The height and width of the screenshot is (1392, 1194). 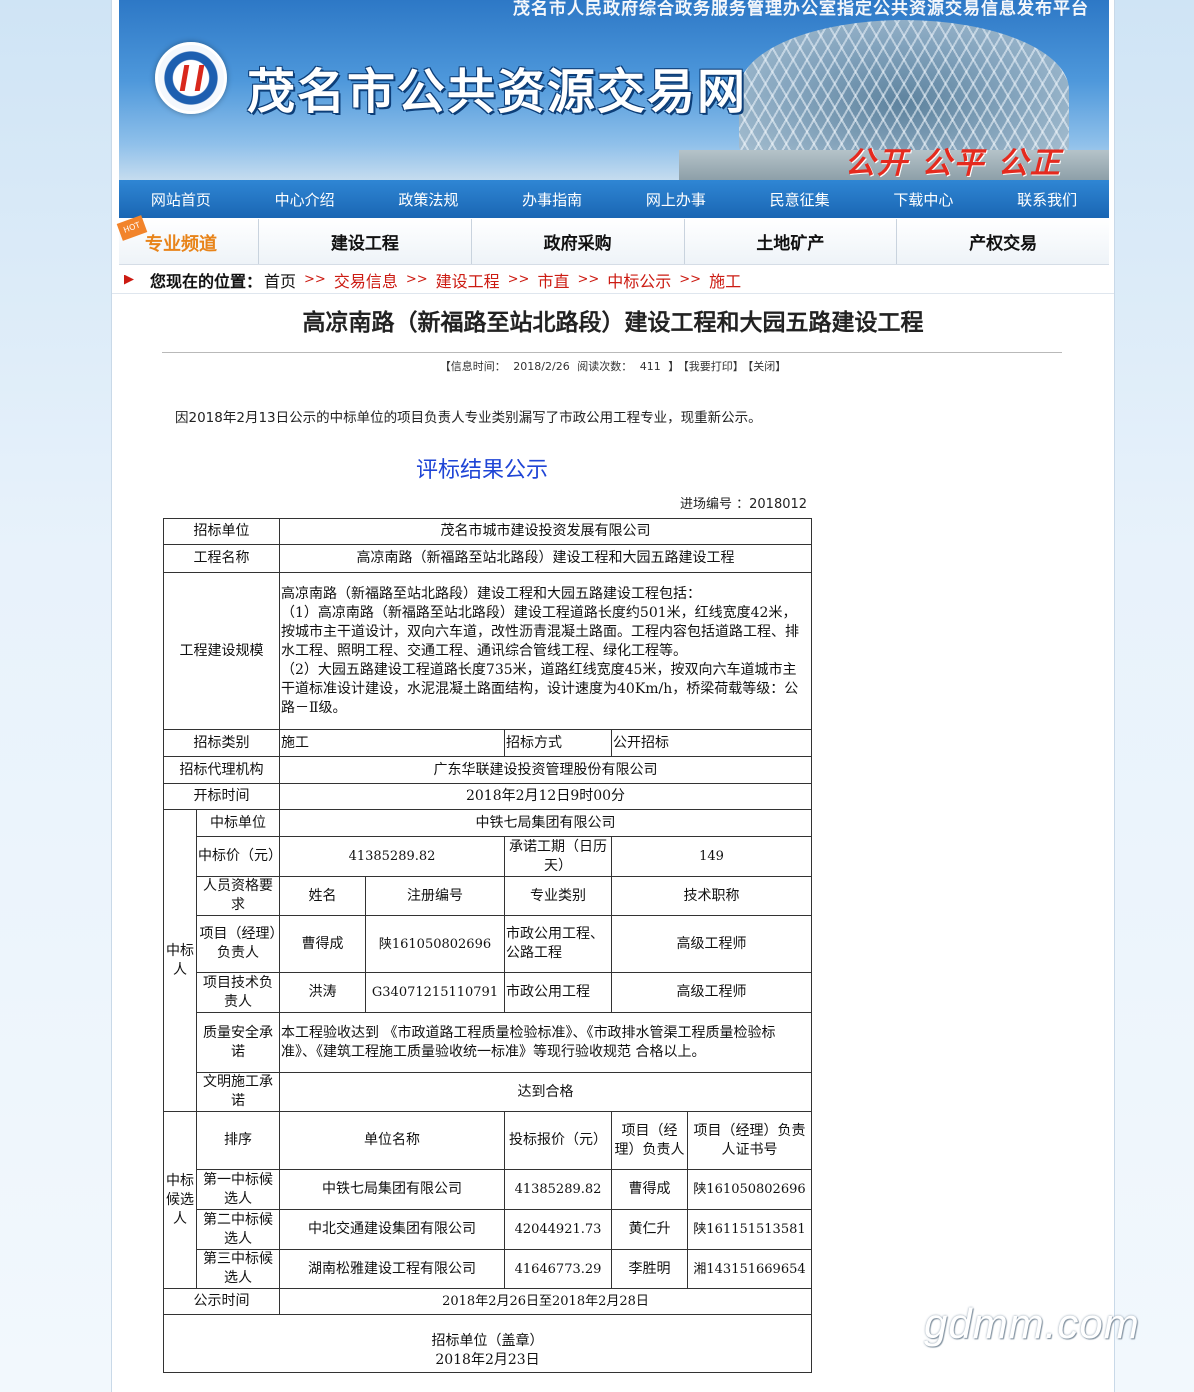 I want to click on quality-label: 质量安全承诺, so click(x=238, y=1042).